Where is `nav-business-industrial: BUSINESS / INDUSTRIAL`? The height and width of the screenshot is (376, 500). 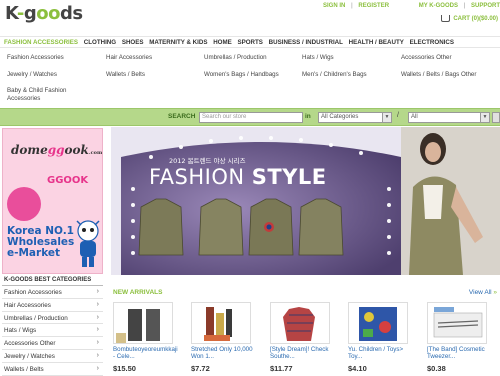
nav-business-industrial: BUSINESS / INDUSTRIAL is located at coordinates (304, 41).